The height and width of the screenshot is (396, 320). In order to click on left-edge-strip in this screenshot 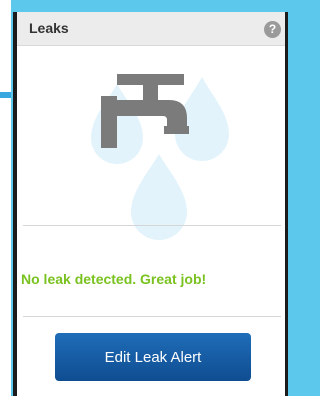, I will do `click(5, 198)`.